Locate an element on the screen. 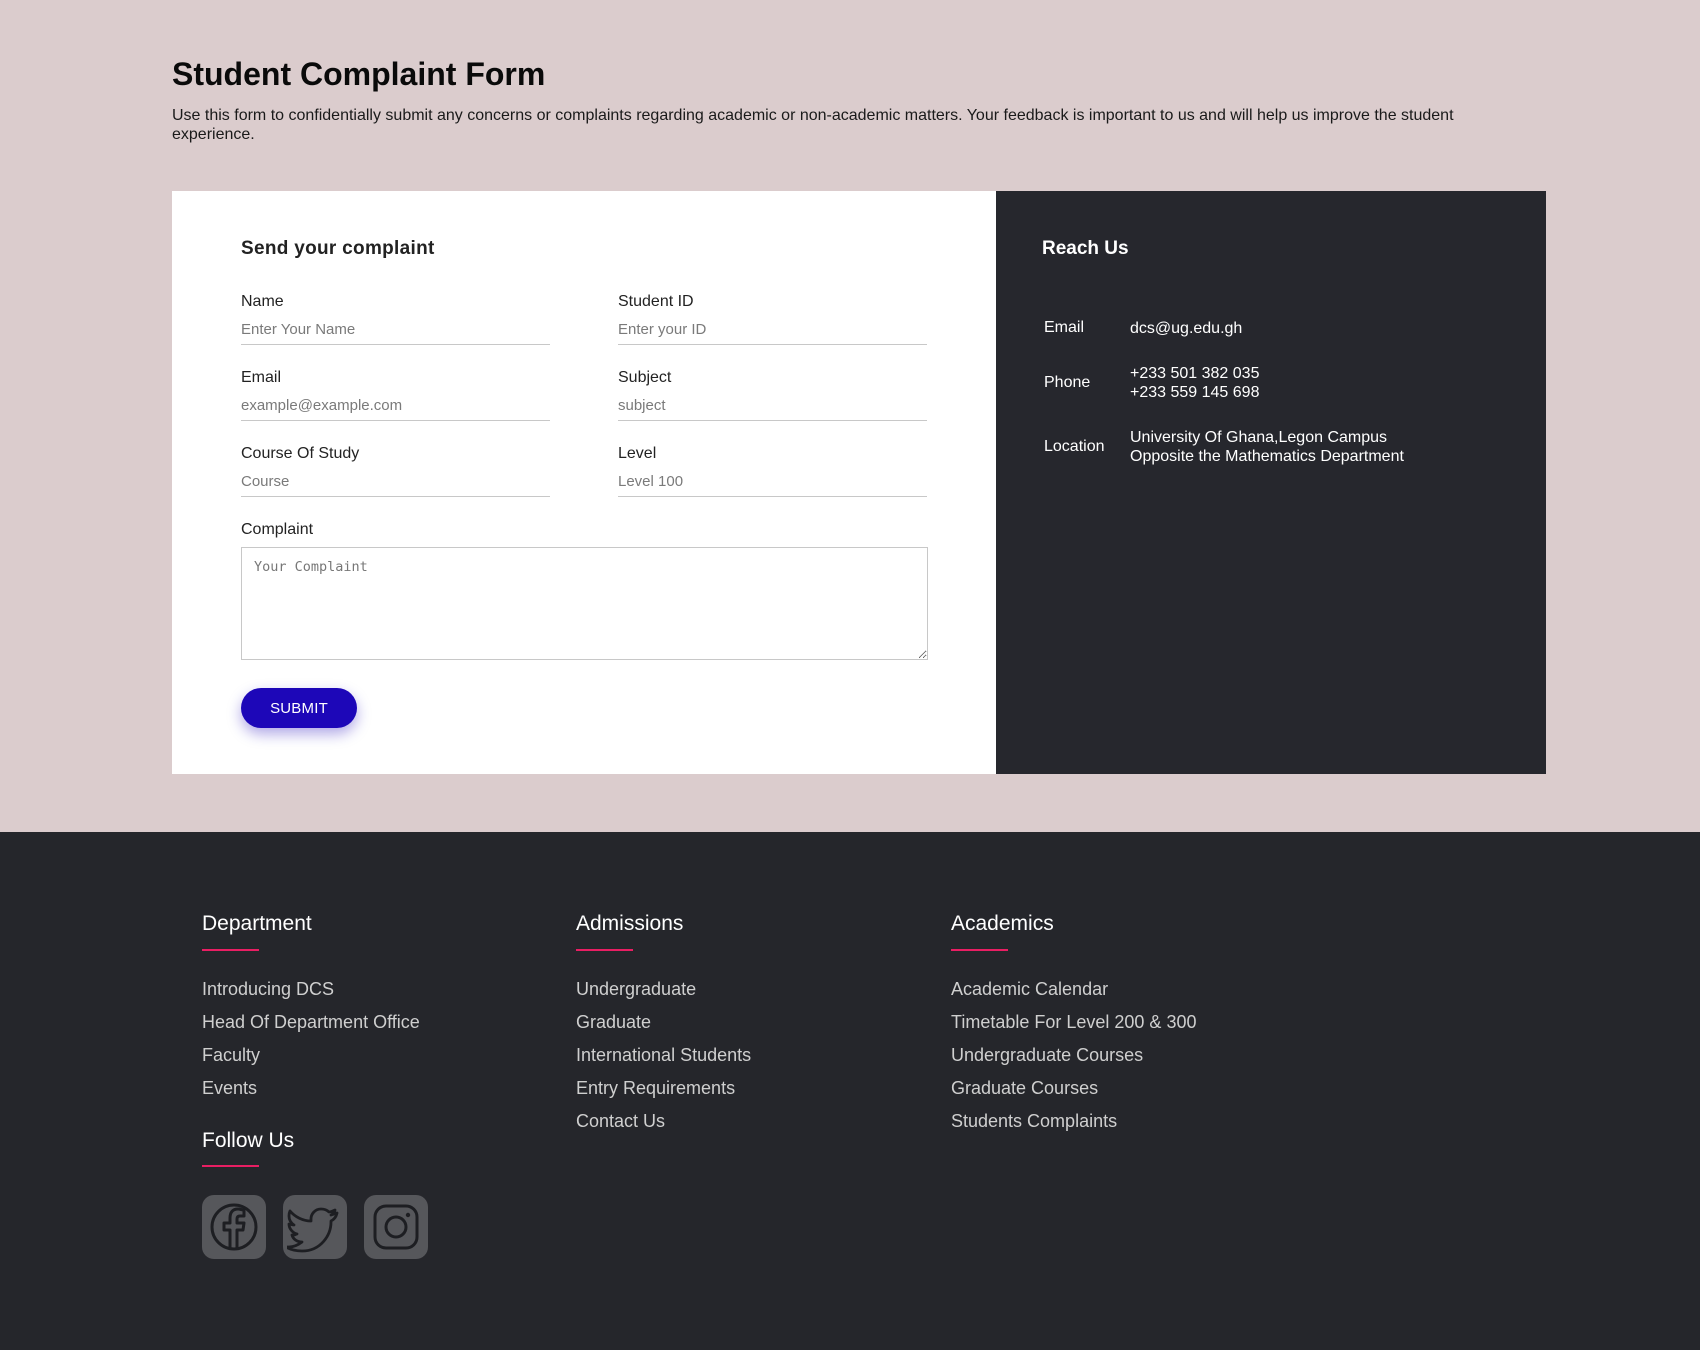 The height and width of the screenshot is (1350, 1700). contact-phone-row: Phone +233 501 382 035 +233 559 145 698 is located at coordinates (1151, 383).